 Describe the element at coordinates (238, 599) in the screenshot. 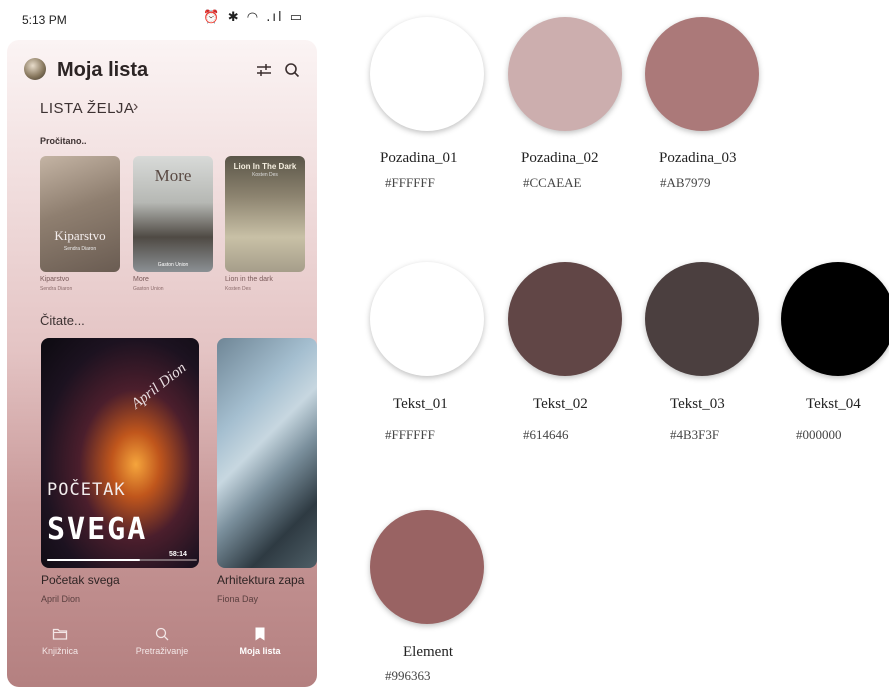

I see `book-author: Fiona Day` at that location.